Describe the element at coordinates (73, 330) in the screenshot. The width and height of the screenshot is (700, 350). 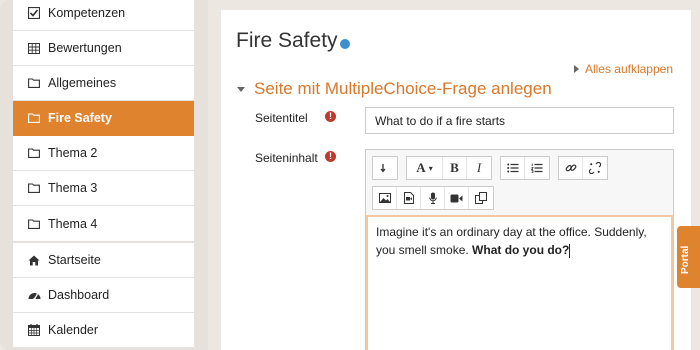
I see `sidebar-item-label: Kalender` at that location.